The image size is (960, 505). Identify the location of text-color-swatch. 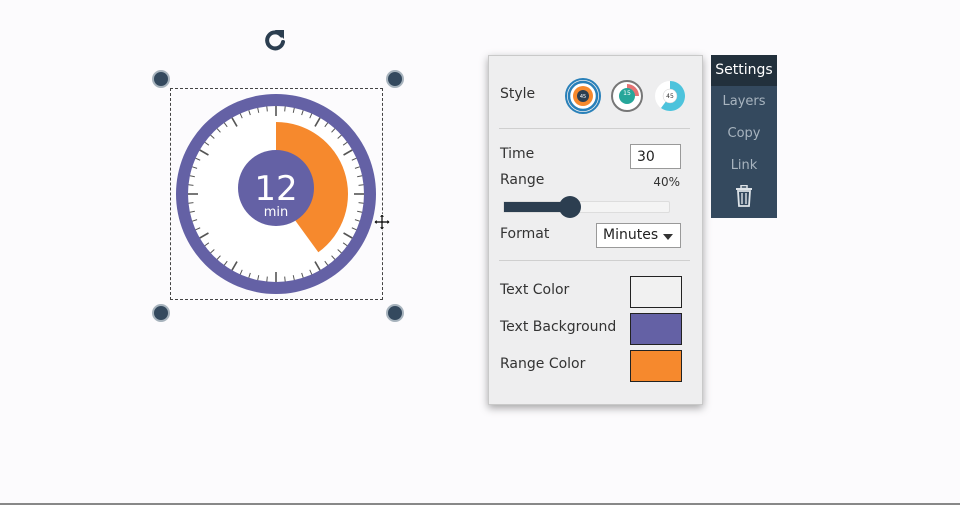
(656, 292).